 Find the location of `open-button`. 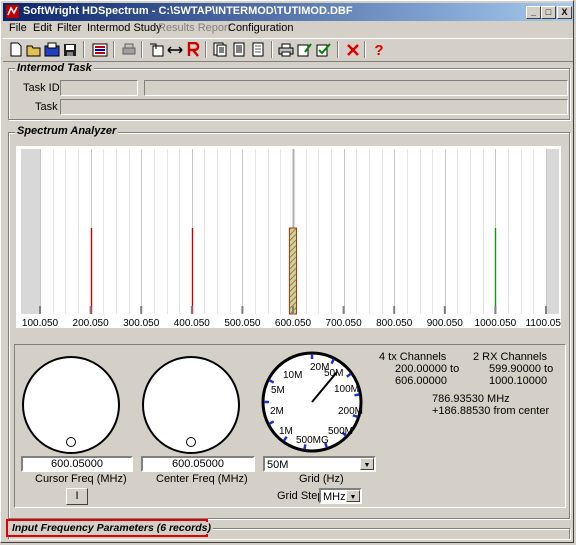

open-button is located at coordinates (34, 49).